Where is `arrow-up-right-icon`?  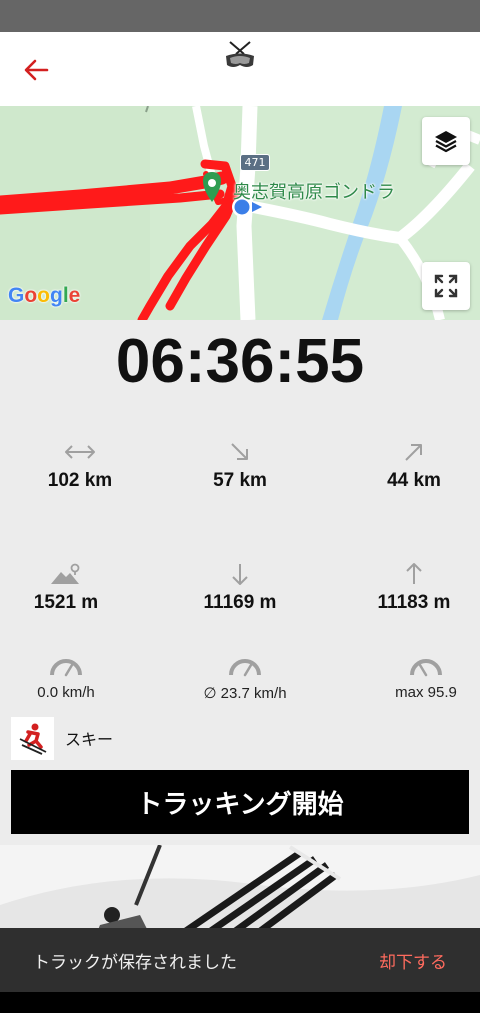
arrow-up-right-icon is located at coordinates (413, 452).